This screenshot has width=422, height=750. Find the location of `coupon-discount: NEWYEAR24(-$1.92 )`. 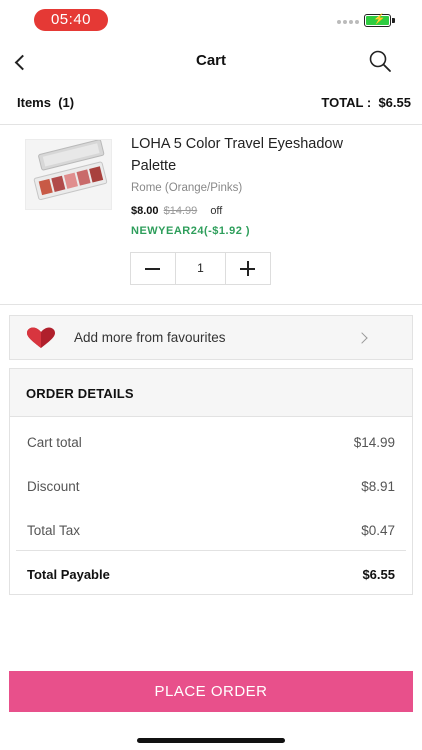

coupon-discount: NEWYEAR24(-$1.92 ) is located at coordinates (191, 231).